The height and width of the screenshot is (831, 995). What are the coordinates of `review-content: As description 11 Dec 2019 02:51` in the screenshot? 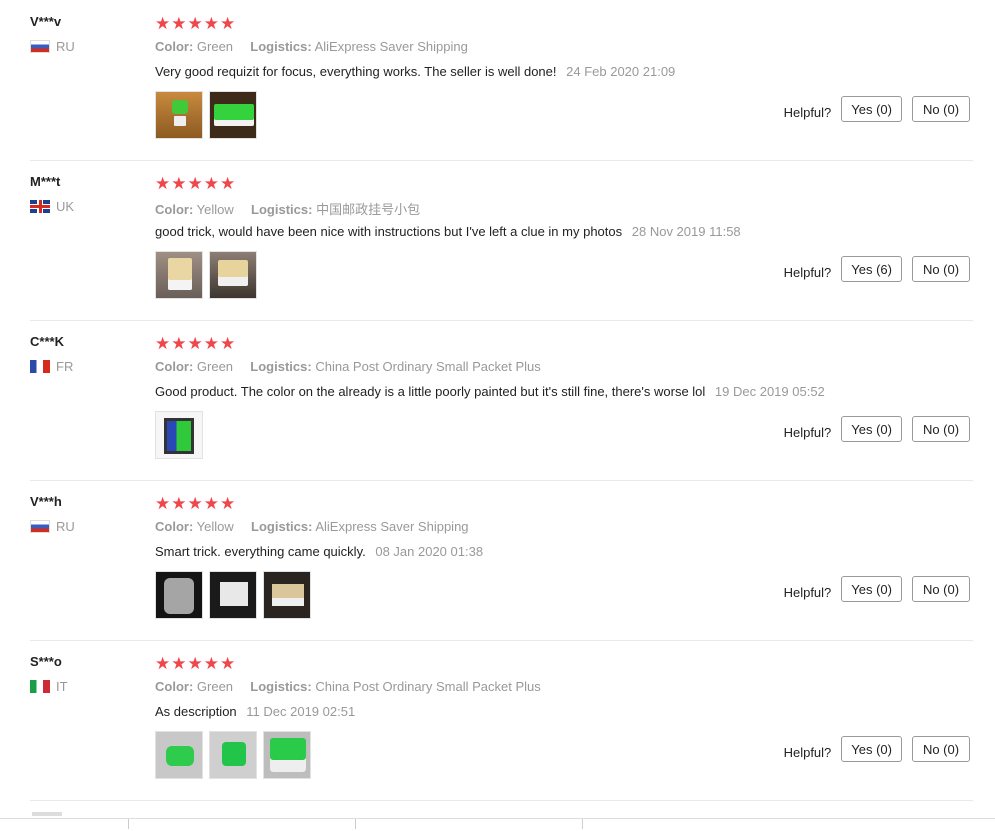 It's located at (255, 711).